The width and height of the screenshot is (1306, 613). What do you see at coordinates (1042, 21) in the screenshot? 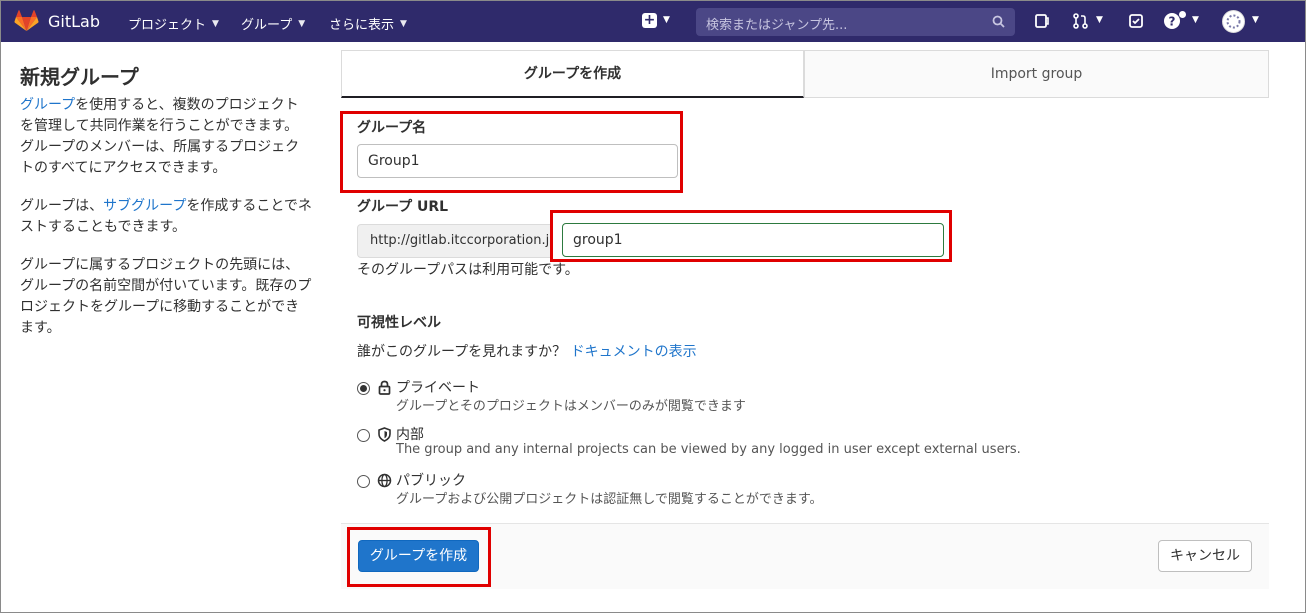
I see `issues-icon` at bounding box center [1042, 21].